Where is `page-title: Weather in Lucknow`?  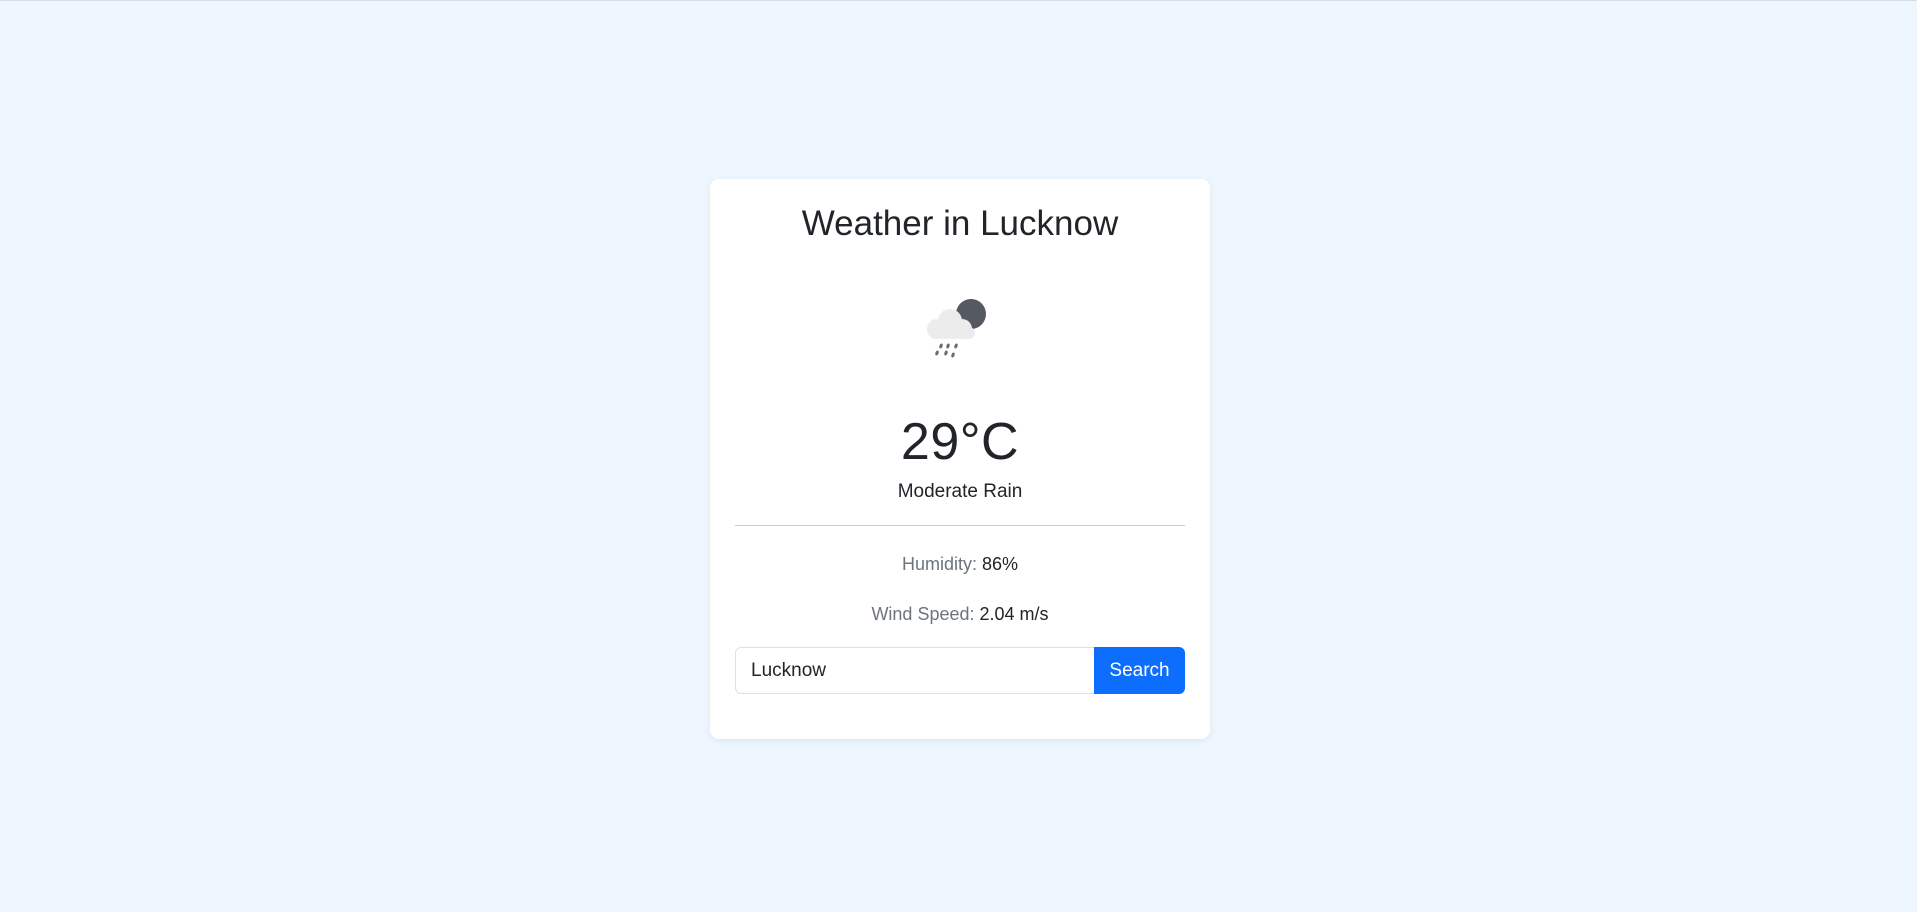 page-title: Weather in Lucknow is located at coordinates (960, 223).